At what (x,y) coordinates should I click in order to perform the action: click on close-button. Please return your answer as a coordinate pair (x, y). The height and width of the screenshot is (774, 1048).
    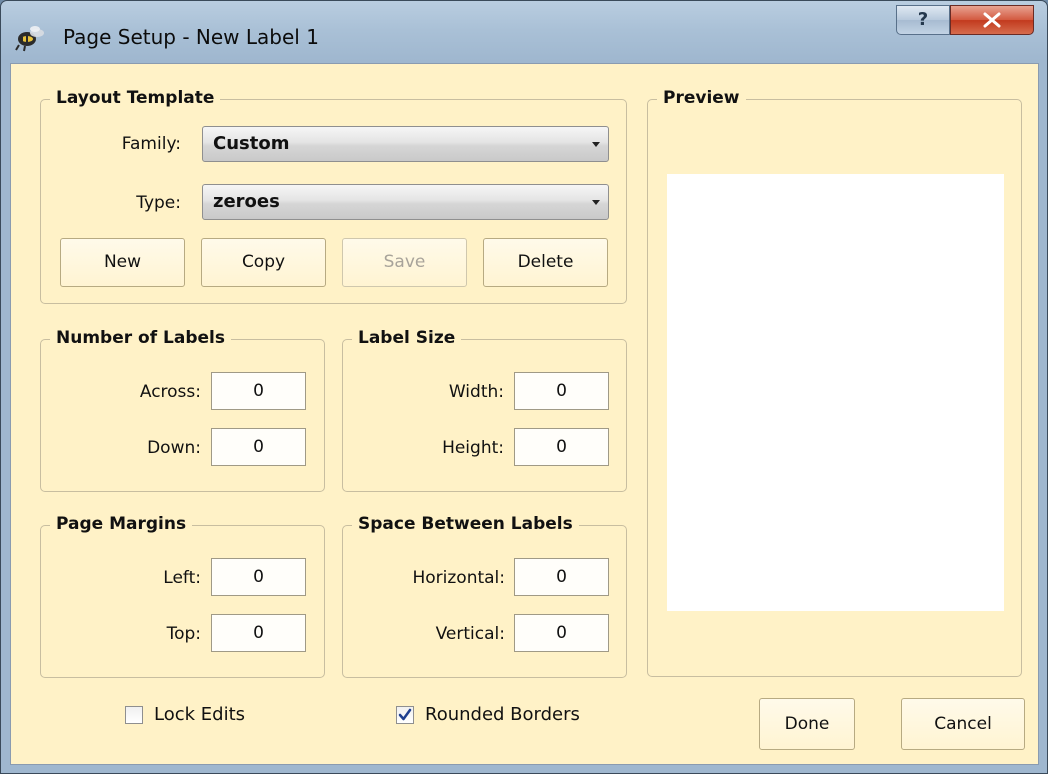
    Looking at the image, I should click on (992, 20).